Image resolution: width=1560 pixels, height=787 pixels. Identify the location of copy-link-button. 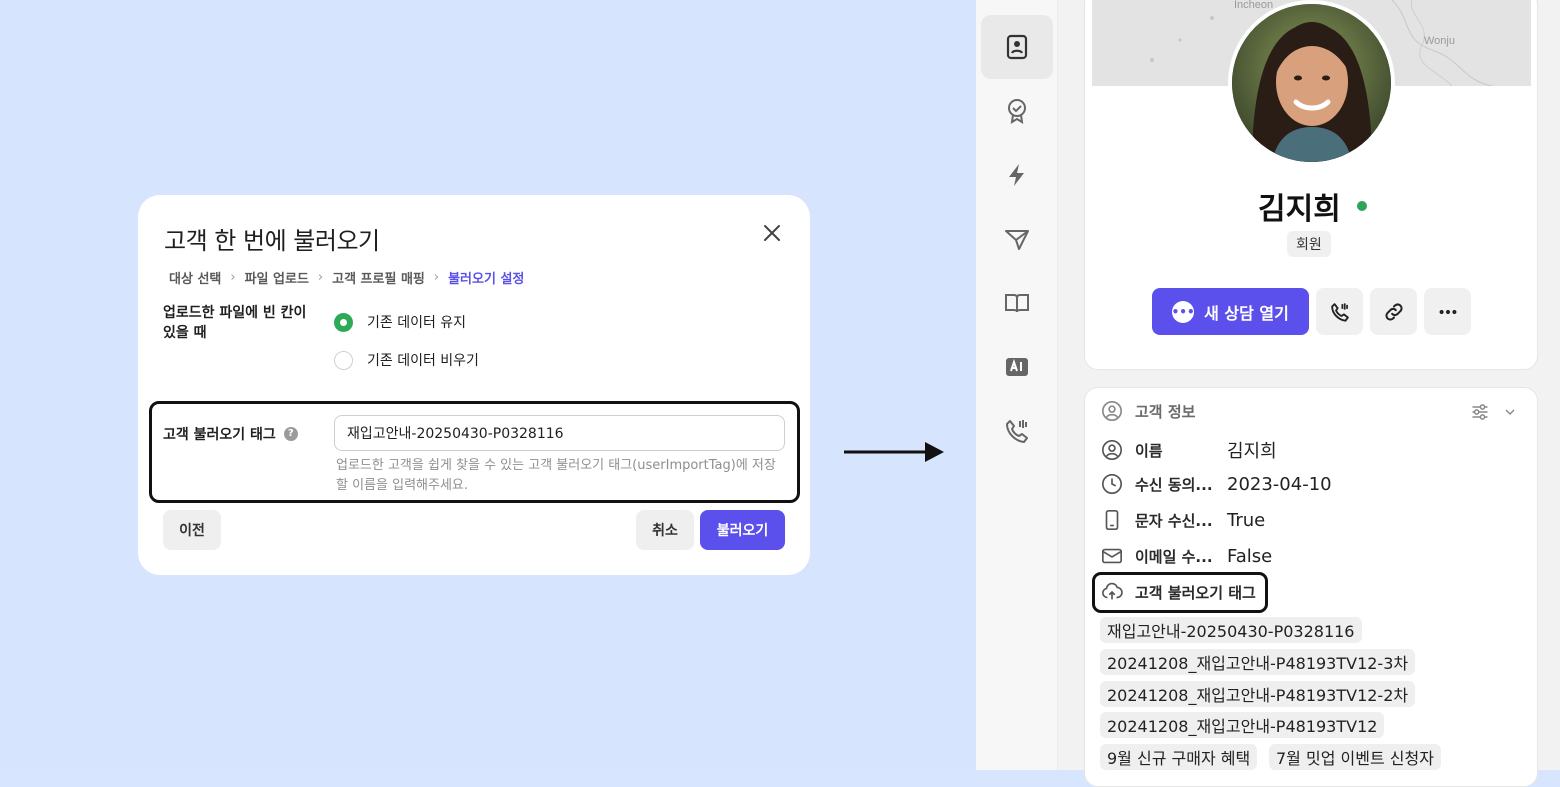
(1393, 311).